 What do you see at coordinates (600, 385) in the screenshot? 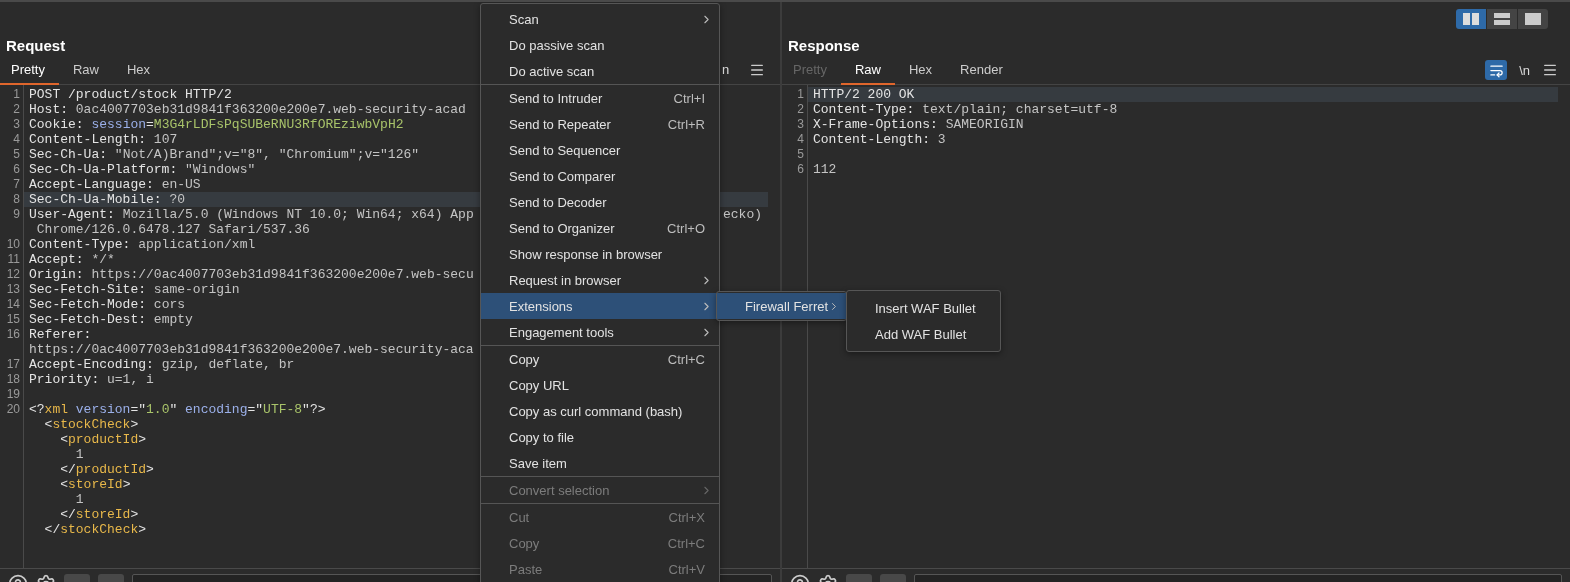
I see `menu-item: Copy URL` at bounding box center [600, 385].